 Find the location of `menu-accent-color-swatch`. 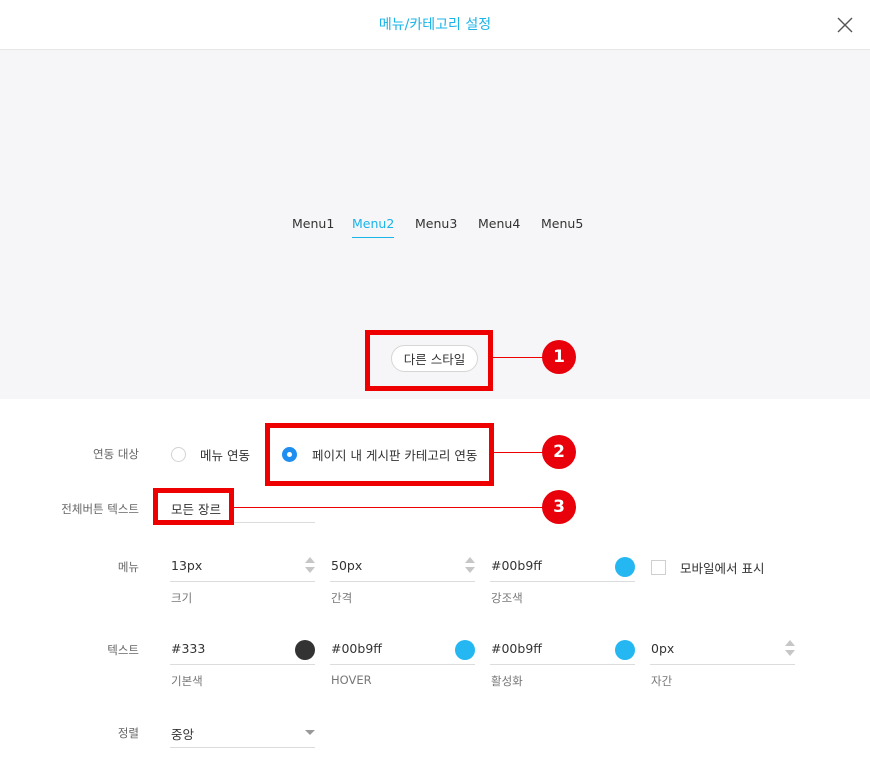

menu-accent-color-swatch is located at coordinates (625, 567).